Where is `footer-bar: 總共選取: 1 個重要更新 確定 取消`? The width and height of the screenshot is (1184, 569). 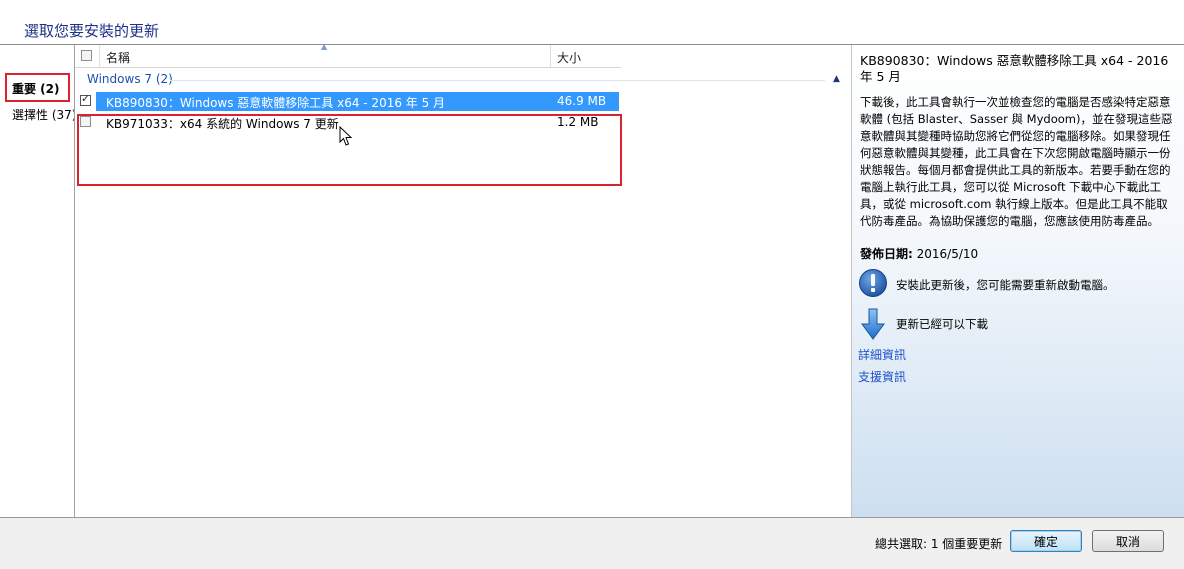 footer-bar: 總共選取: 1 個重要更新 確定 取消 is located at coordinates (592, 543).